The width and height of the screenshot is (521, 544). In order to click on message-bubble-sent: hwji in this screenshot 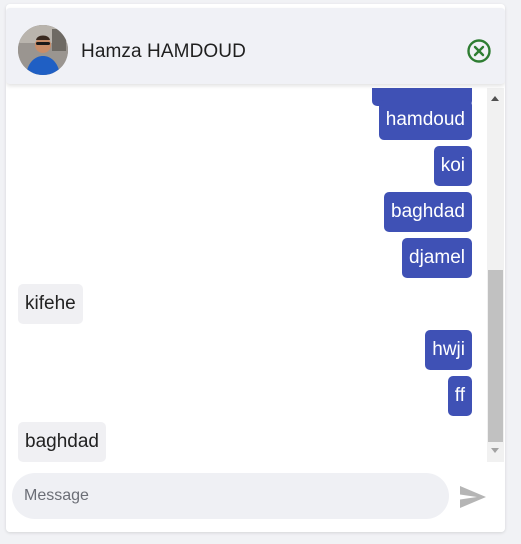, I will do `click(448, 350)`.